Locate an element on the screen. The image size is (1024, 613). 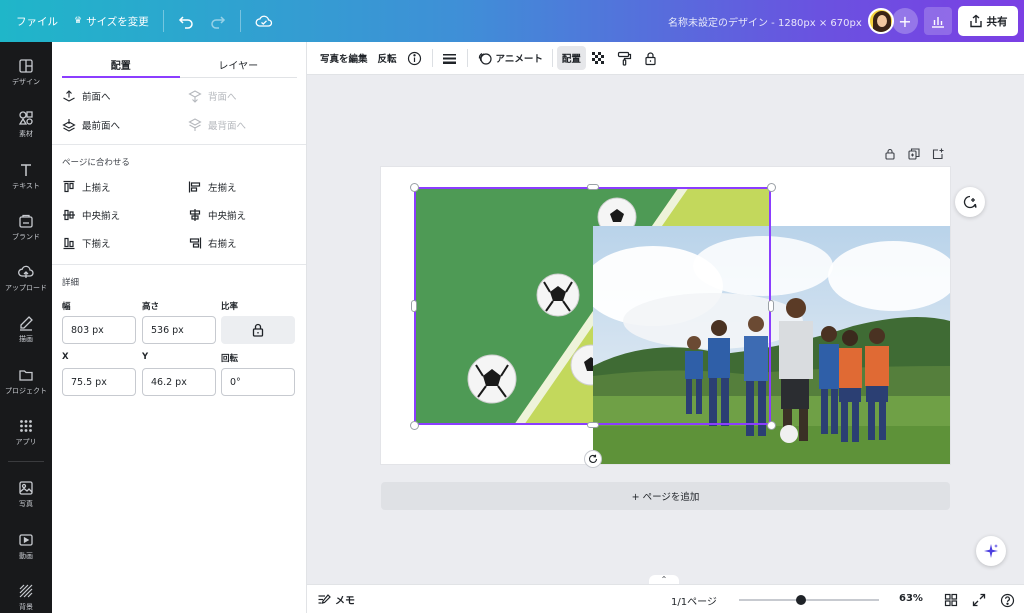
width-field is located at coordinates (99, 330).